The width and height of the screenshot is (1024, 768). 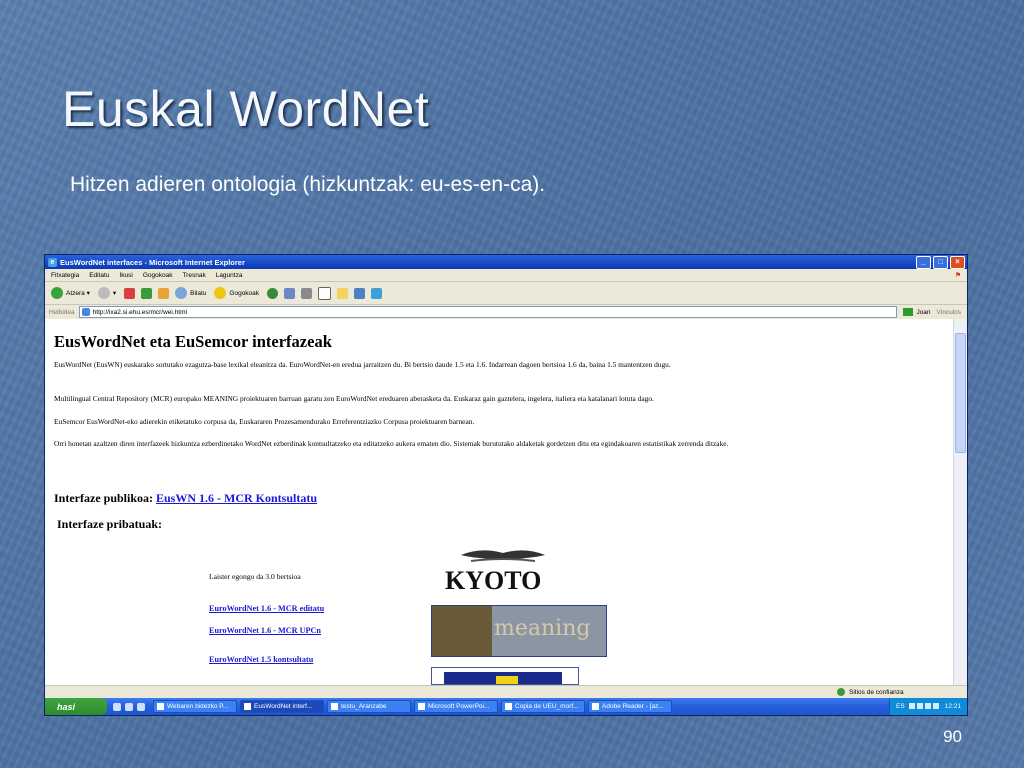 I want to click on check-icon, so click(x=841, y=692).